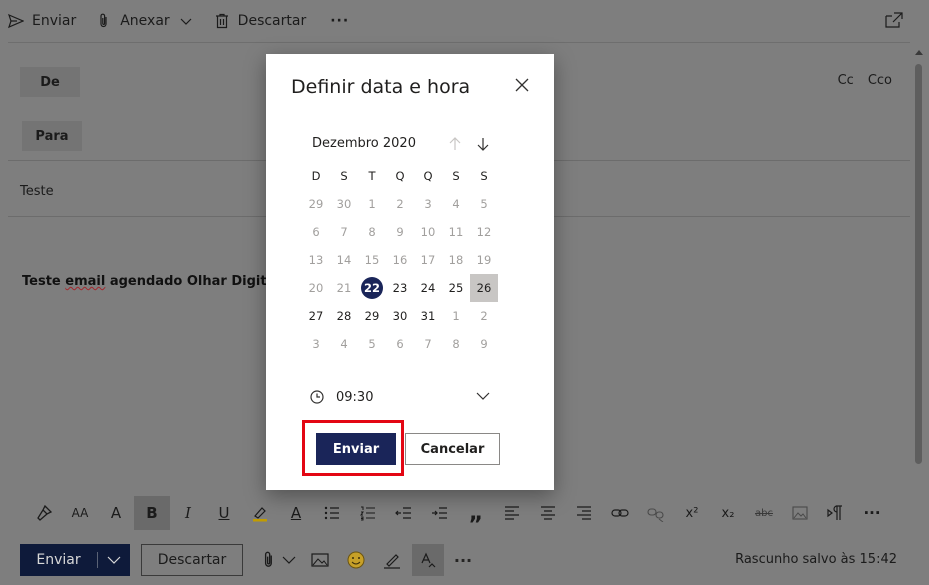 This screenshot has height=585, width=929. I want to click on unlink-icon, so click(656, 513).